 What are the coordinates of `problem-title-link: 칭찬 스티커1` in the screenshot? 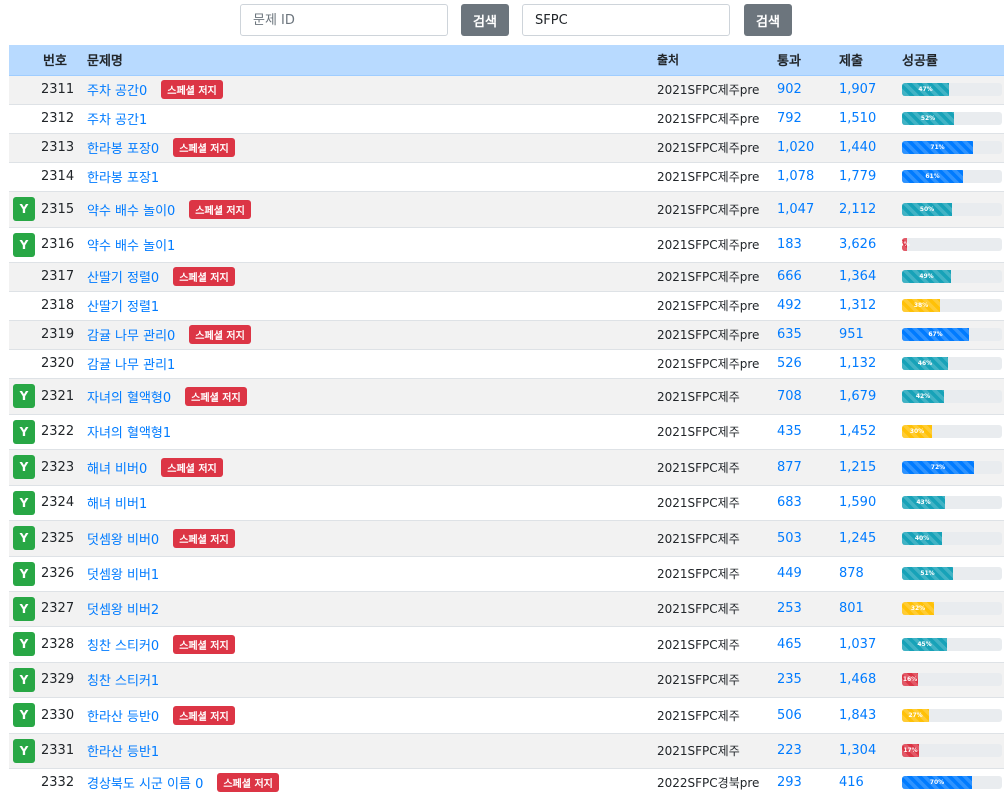 It's located at (123, 681).